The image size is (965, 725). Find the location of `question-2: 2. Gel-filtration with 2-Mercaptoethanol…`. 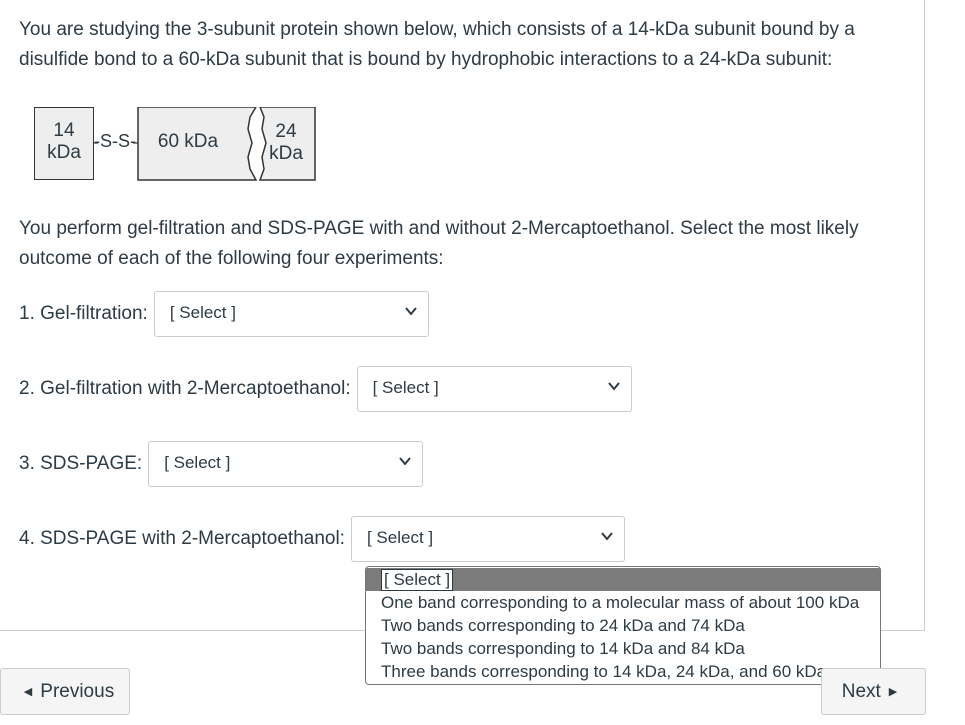

question-2: 2. Gel-filtration with 2-Mercaptoethanol… is located at coordinates (325, 389).